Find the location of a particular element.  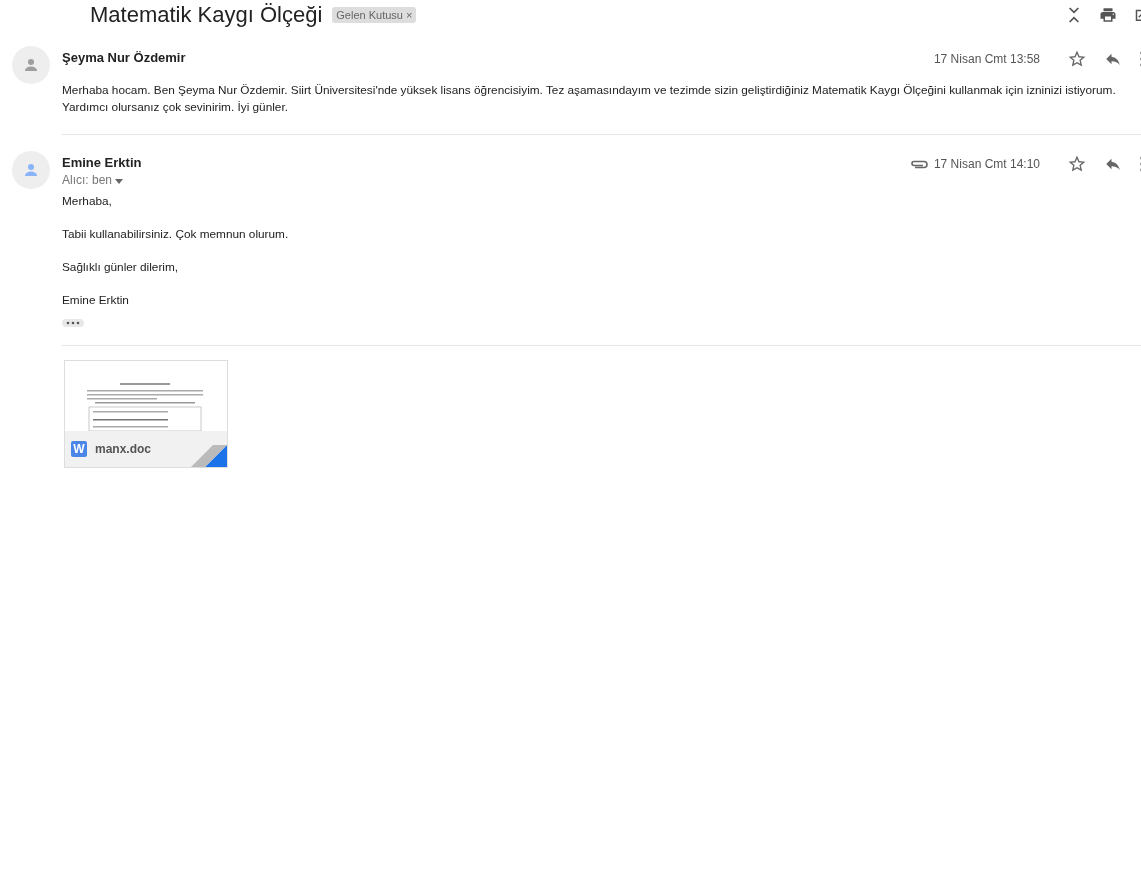

label-chip: Gelen Kutusu × is located at coordinates (374, 15).